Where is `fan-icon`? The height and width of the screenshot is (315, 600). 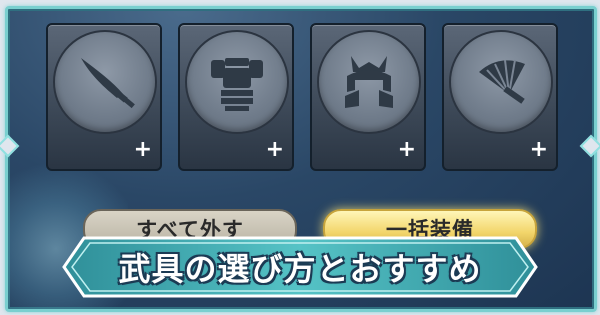
fan-icon is located at coordinates (502, 81).